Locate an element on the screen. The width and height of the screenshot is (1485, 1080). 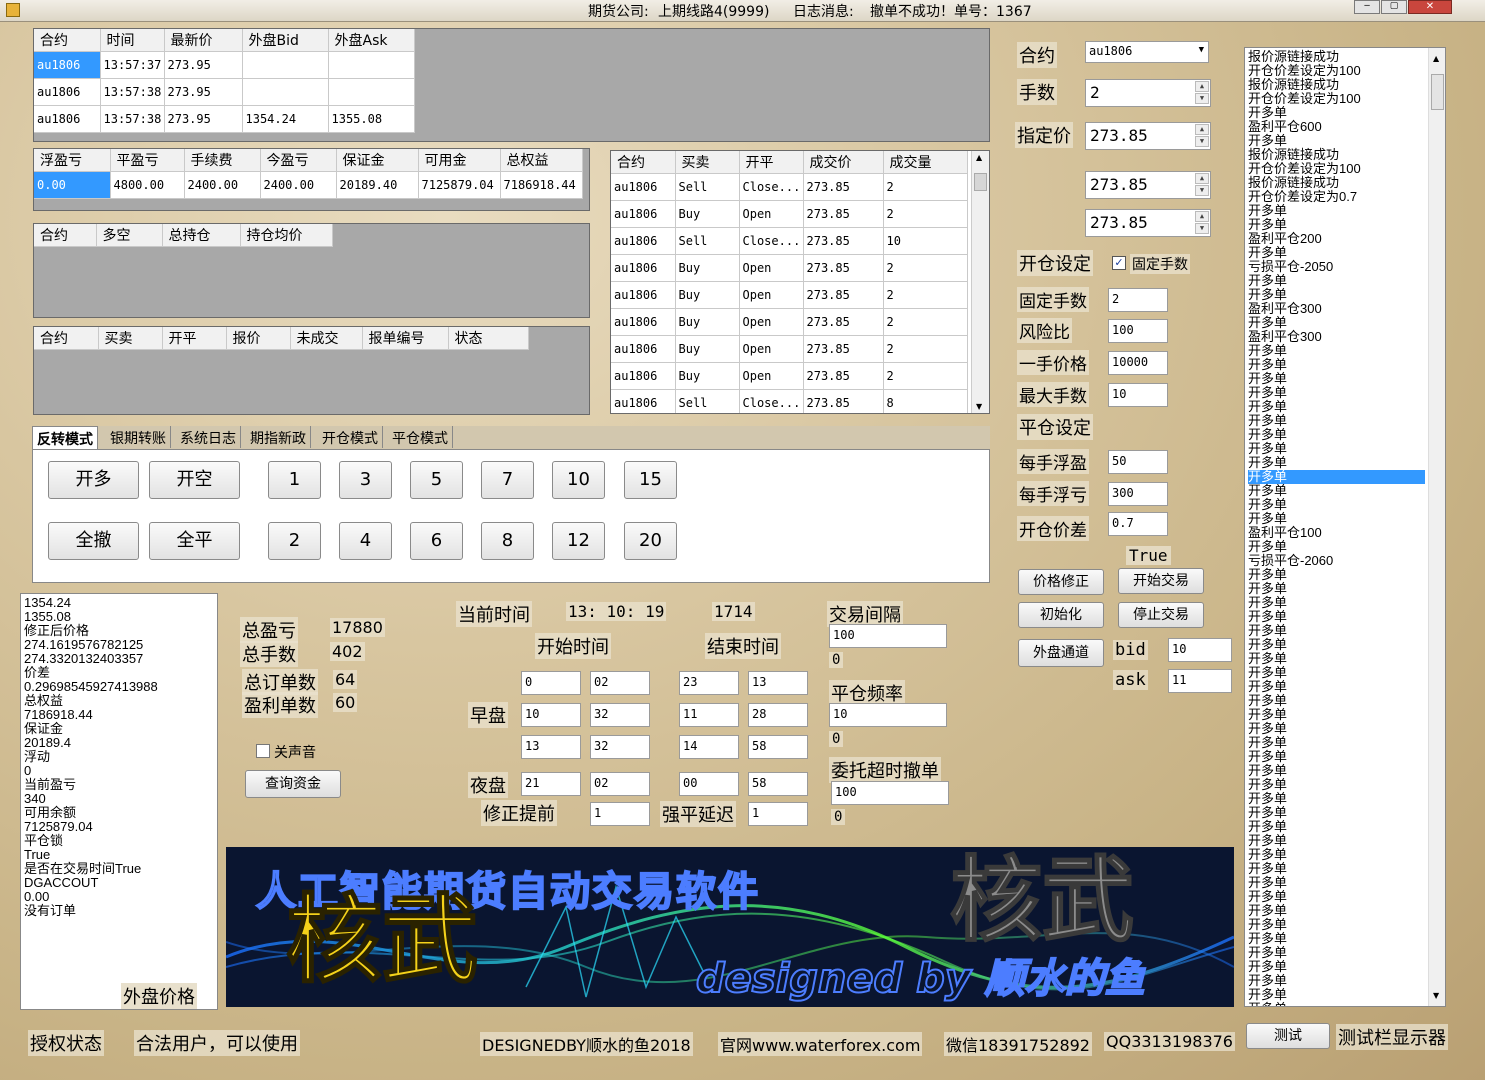
table-row: au1806 Sell Close... 273.85 8 is located at coordinates (789, 401).